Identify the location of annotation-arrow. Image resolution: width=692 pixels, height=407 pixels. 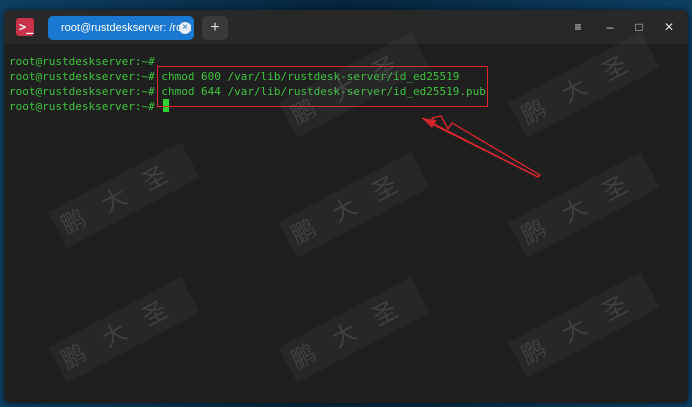
(481, 146).